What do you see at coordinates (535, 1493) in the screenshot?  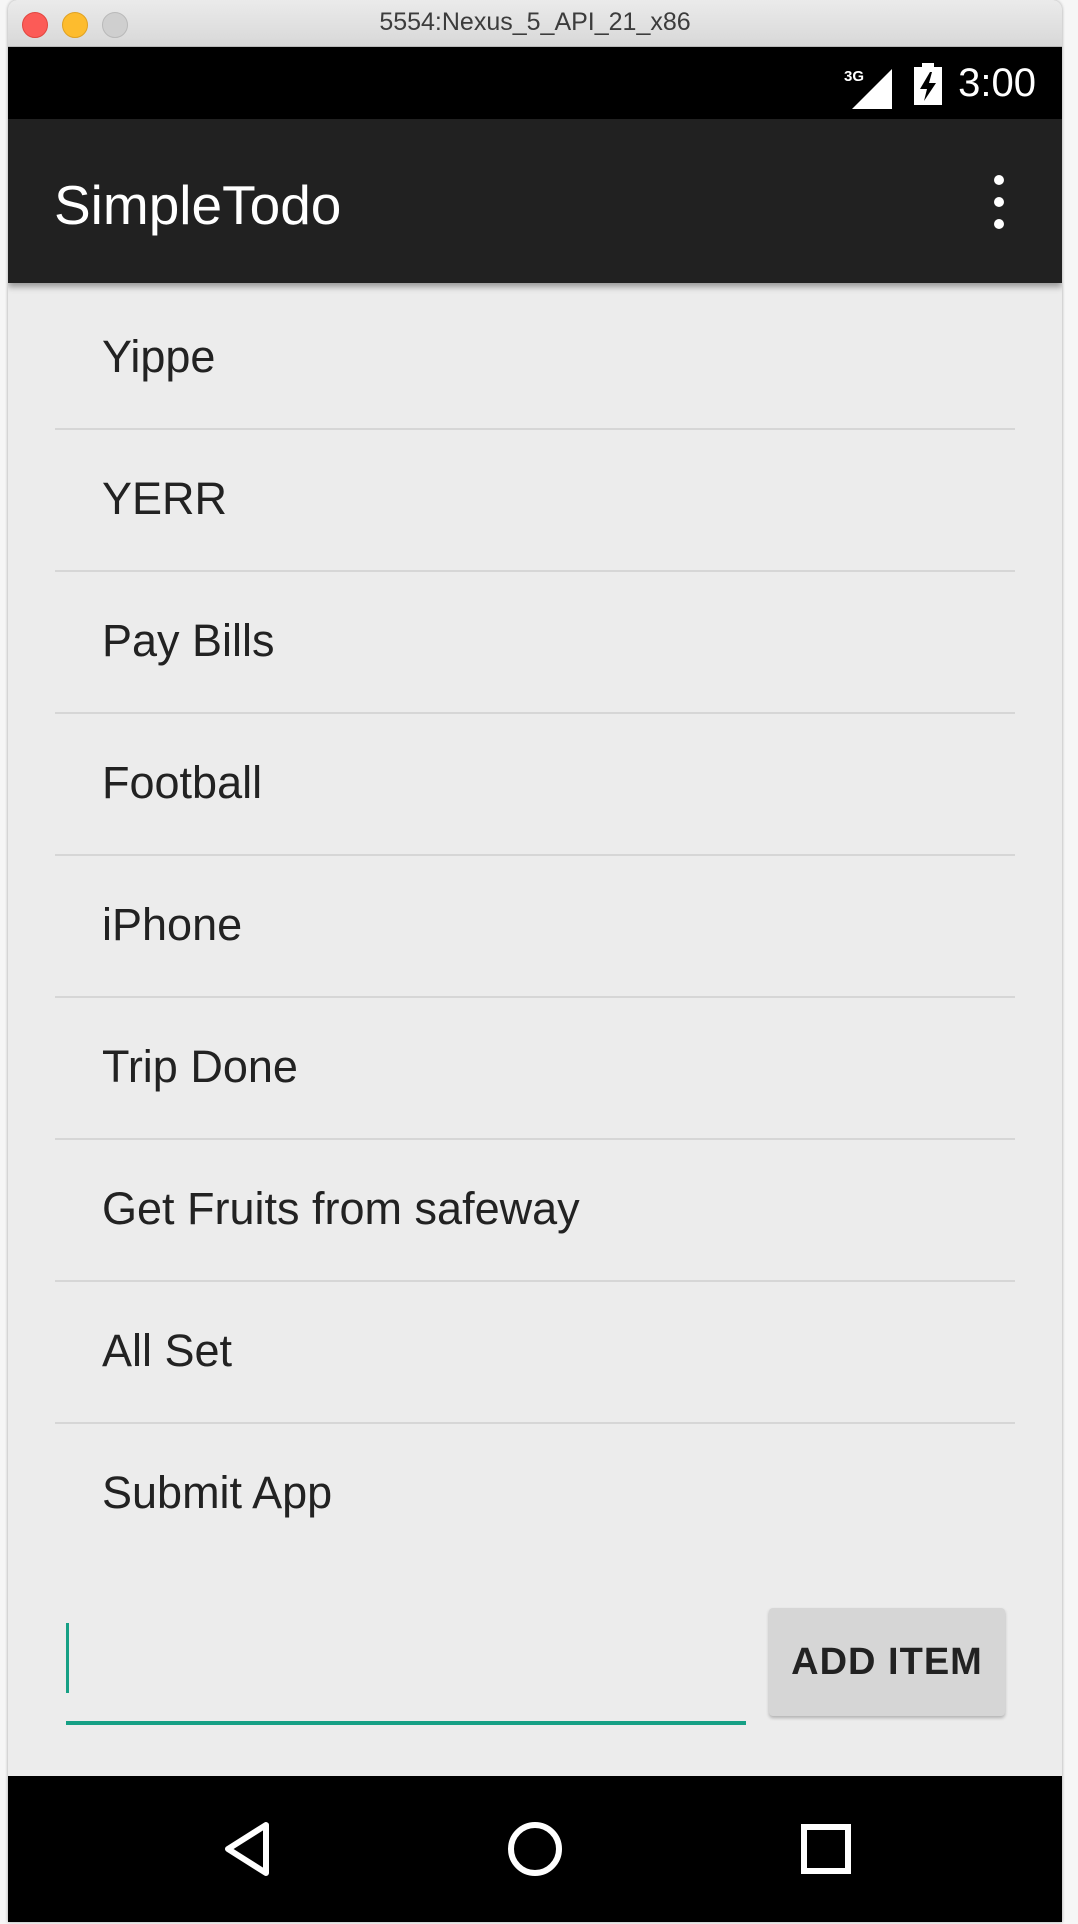 I see `list-item: Submit App` at bounding box center [535, 1493].